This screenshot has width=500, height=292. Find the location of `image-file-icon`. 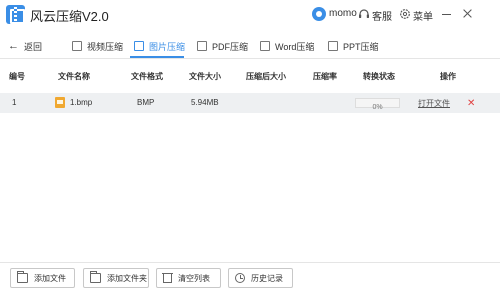

image-file-icon is located at coordinates (60, 102).